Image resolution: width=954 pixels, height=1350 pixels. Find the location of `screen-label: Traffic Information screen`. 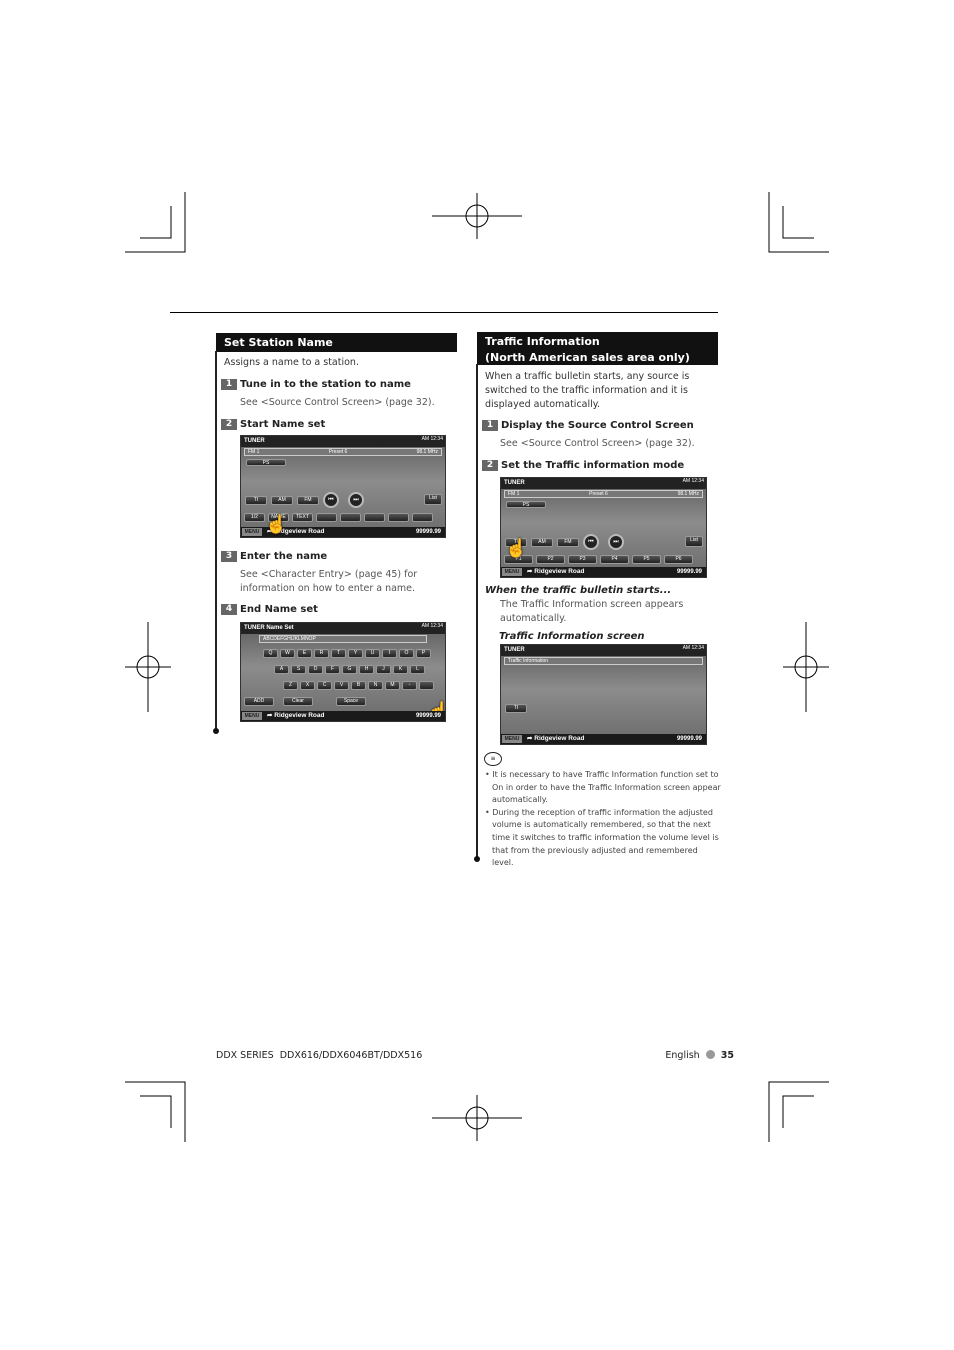

screen-label: Traffic Information screen is located at coordinates (572, 636).